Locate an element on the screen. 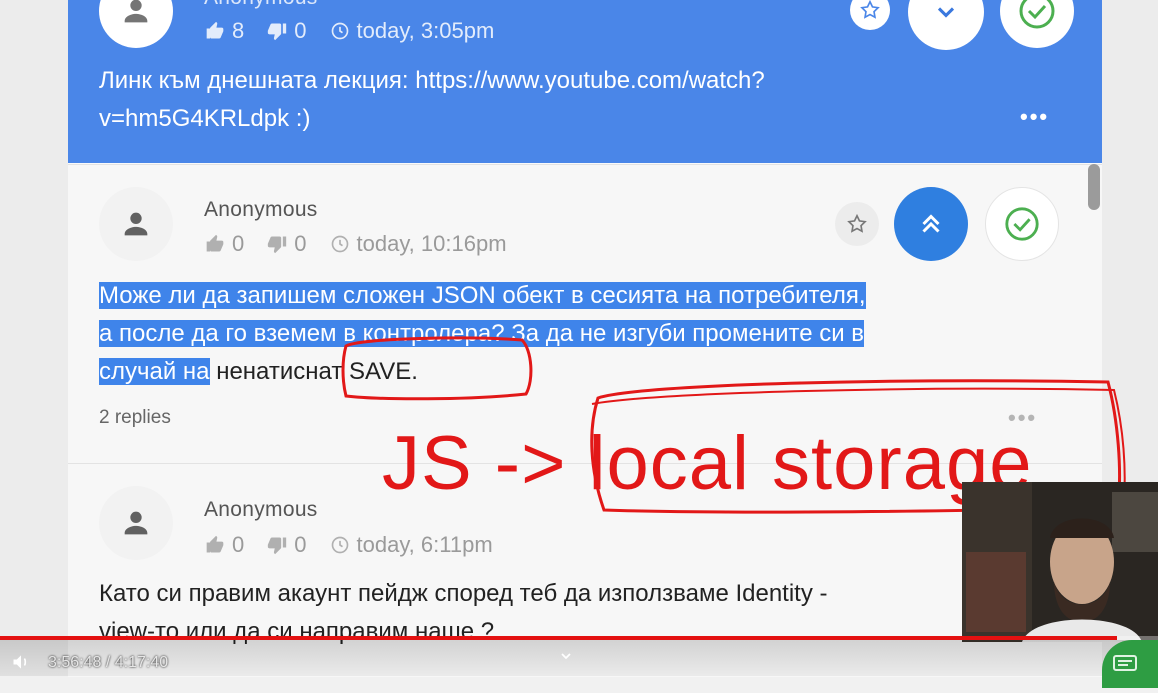 The image size is (1158, 693). volume-button is located at coordinates (21, 664).